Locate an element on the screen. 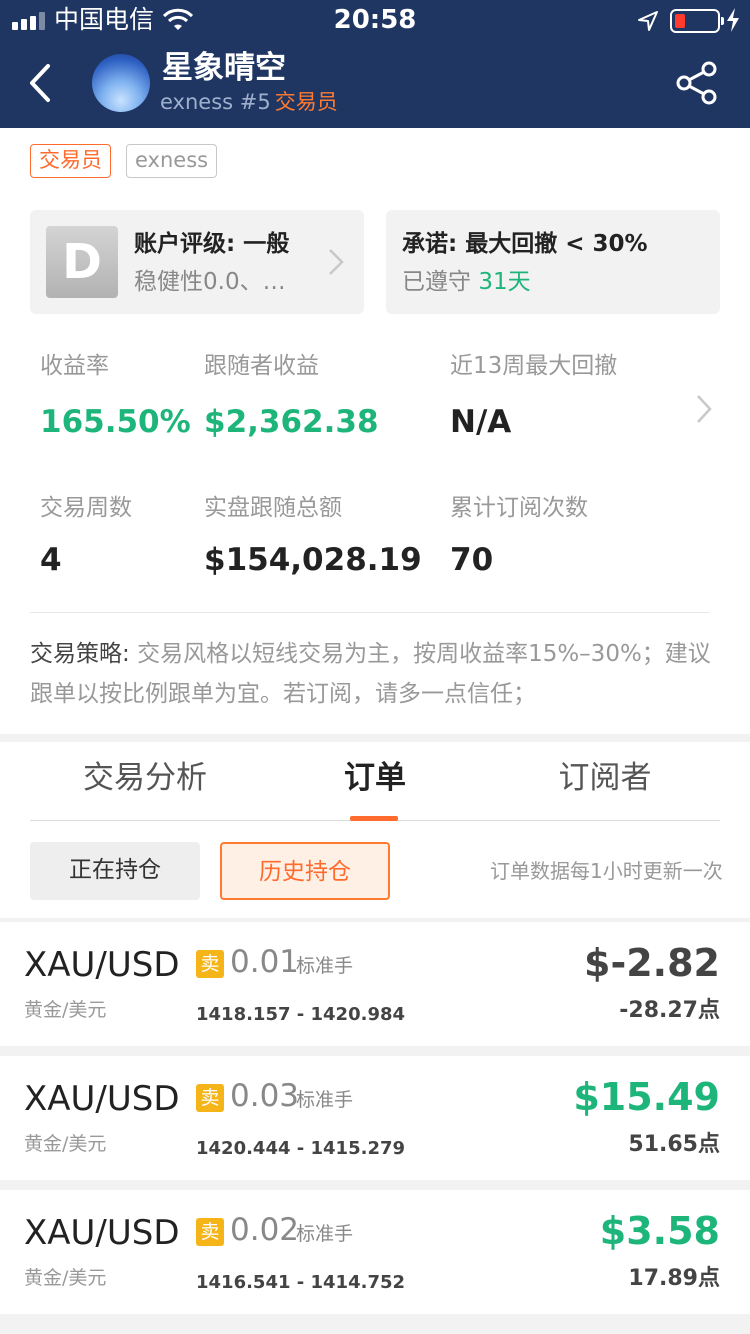  return-value: 165.50% is located at coordinates (115, 422).